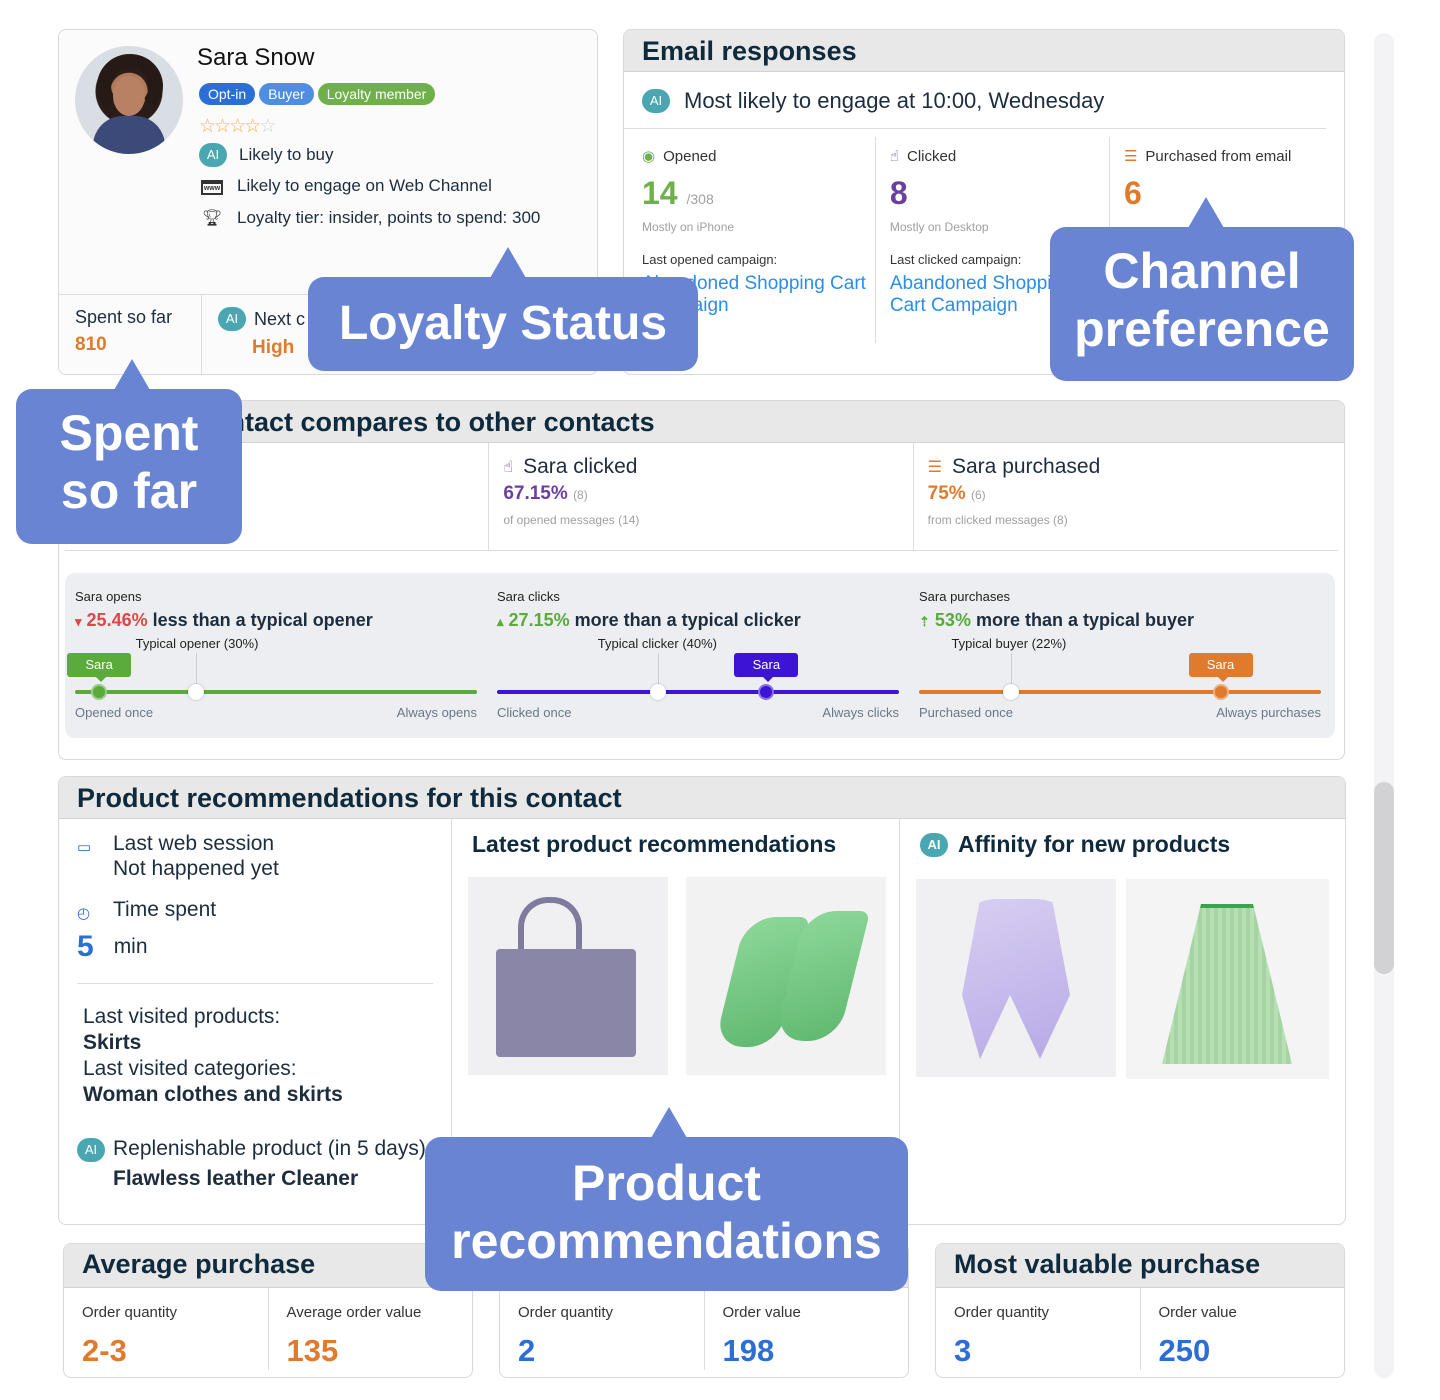  What do you see at coordinates (264, 911) in the screenshot?
I see `time-spent: ◴ Time spent` at bounding box center [264, 911].